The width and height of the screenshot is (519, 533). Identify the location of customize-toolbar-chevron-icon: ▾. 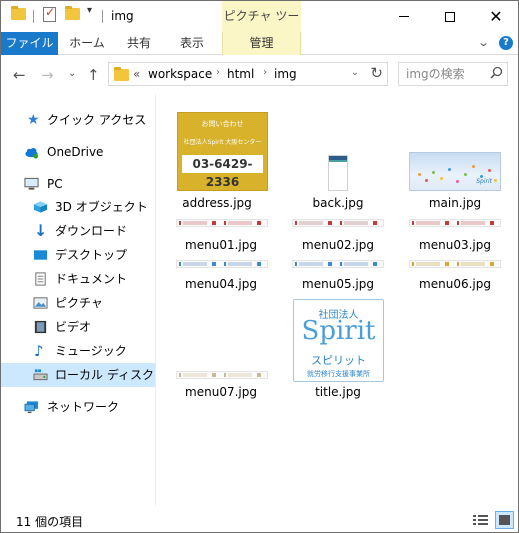
(89, 10).